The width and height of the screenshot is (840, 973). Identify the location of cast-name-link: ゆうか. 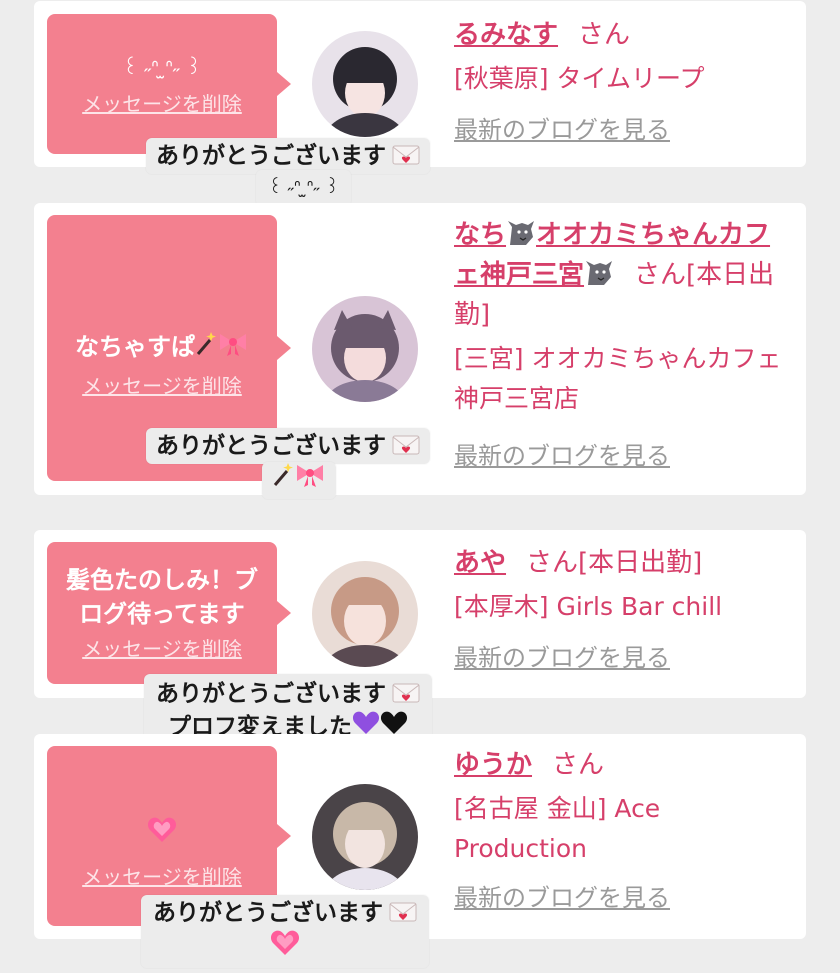
(493, 765).